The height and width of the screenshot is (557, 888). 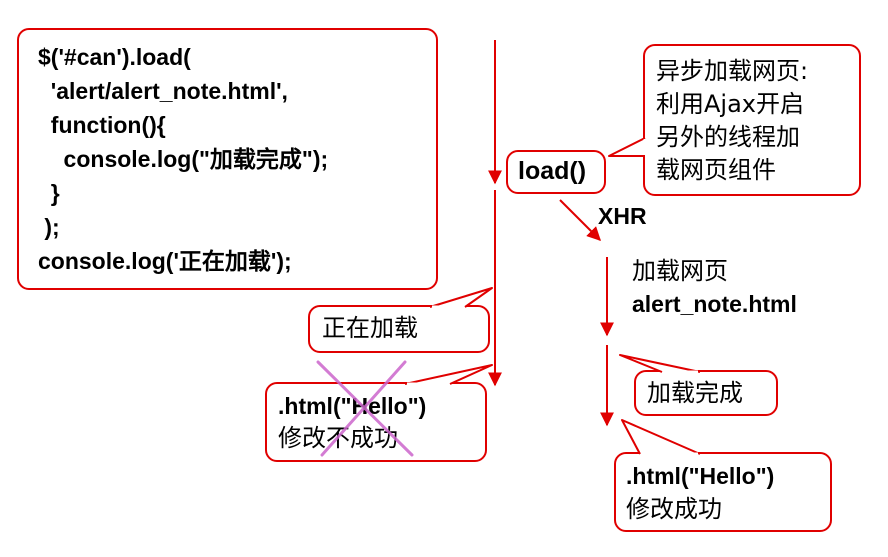 What do you see at coordinates (580, 220) in the screenshot?
I see `xhr-arrow` at bounding box center [580, 220].